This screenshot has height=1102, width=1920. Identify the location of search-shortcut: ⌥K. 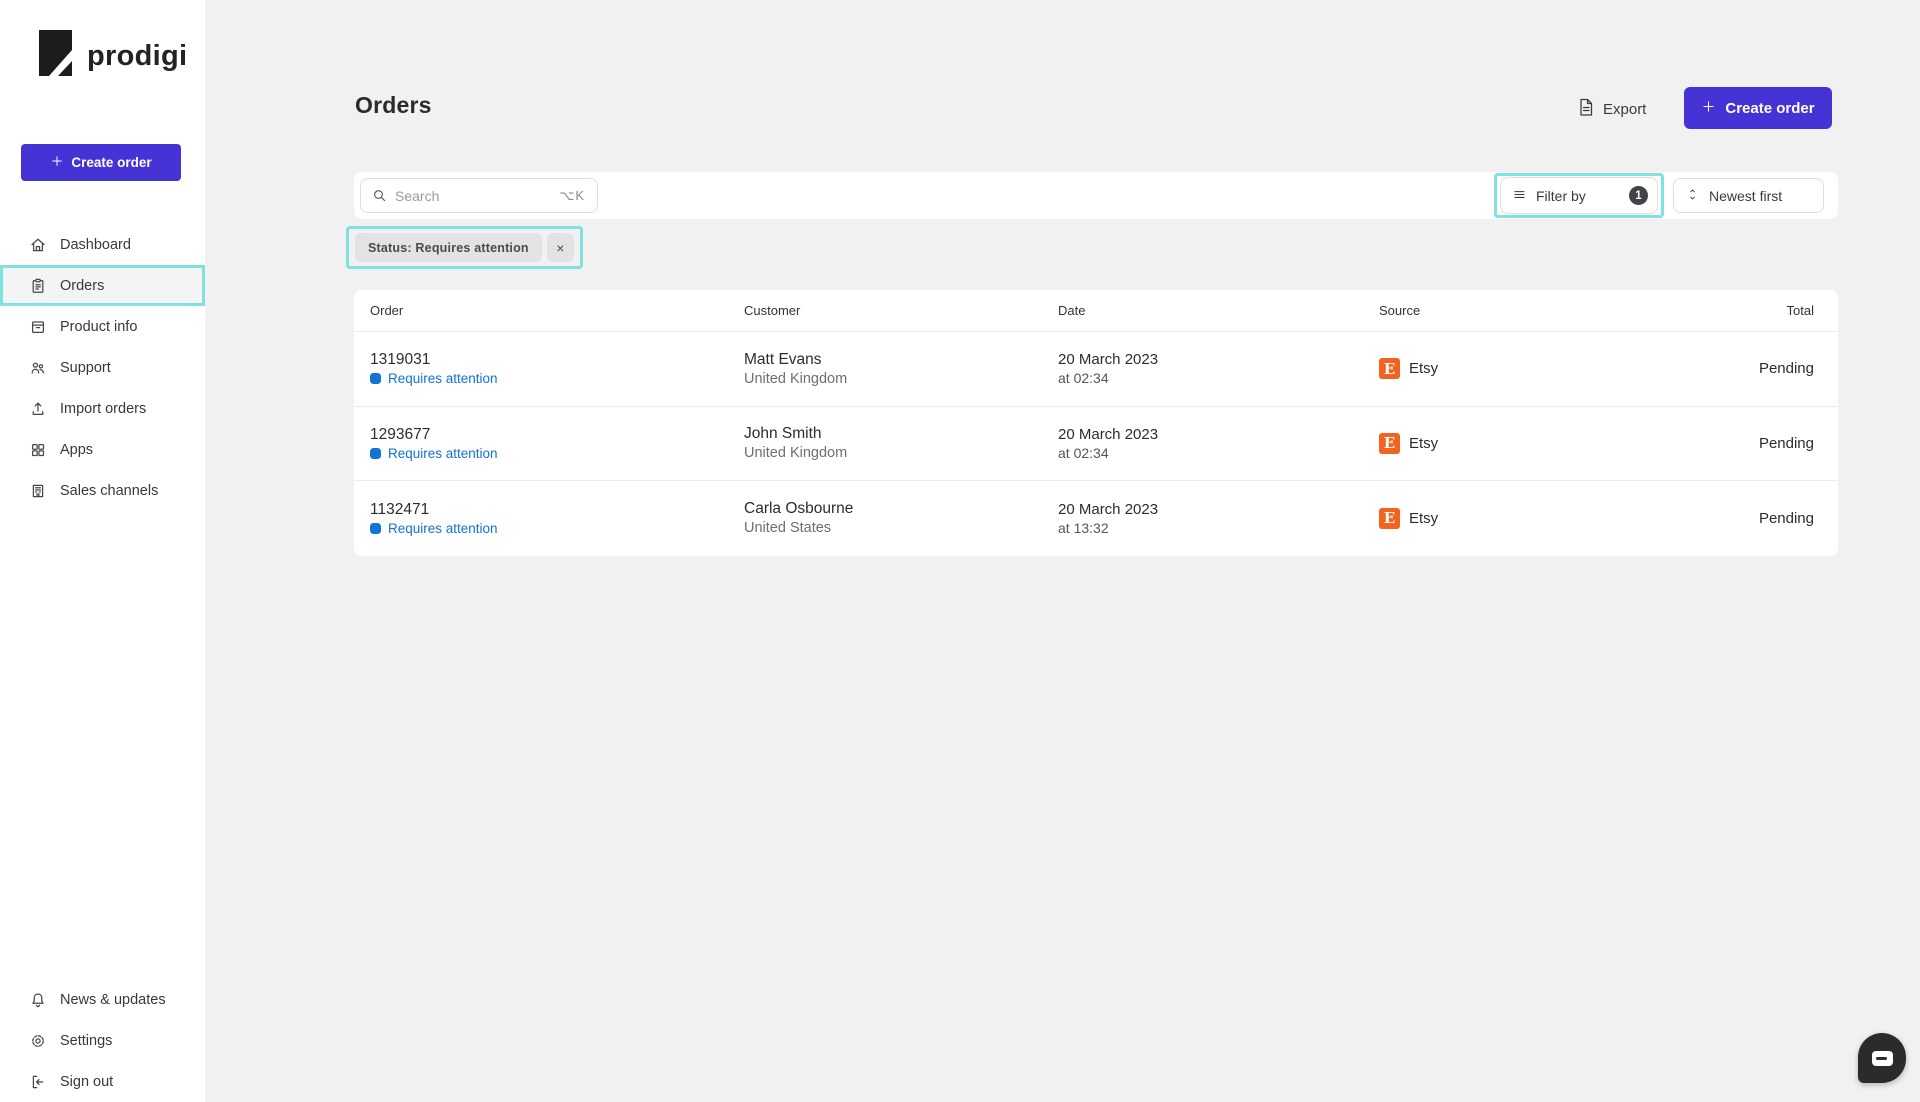
(572, 195).